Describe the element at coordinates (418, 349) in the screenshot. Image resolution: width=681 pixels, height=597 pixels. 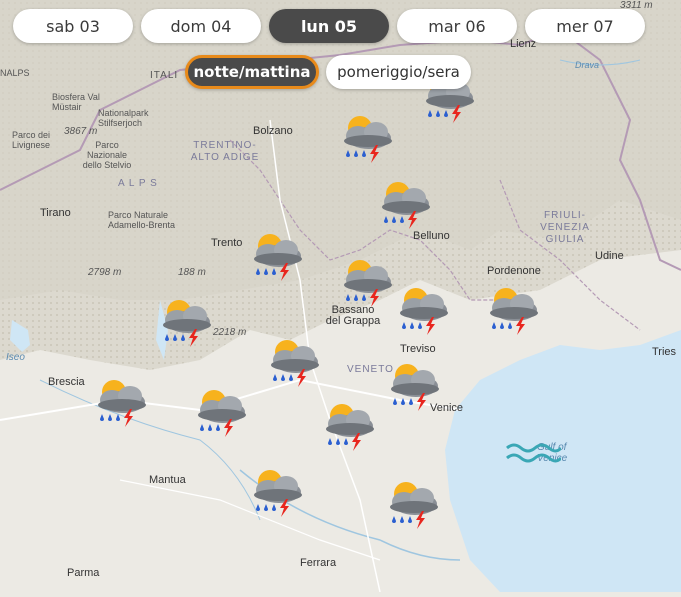
I see `city-label-treviso: Treviso` at that location.